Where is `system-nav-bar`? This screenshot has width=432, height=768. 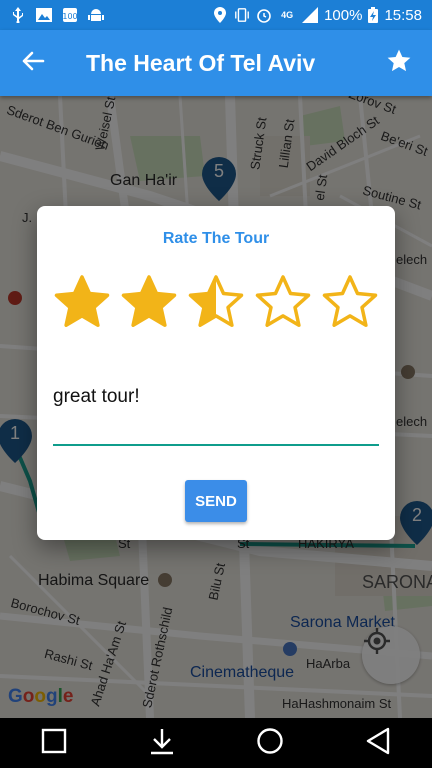 system-nav-bar is located at coordinates (216, 743).